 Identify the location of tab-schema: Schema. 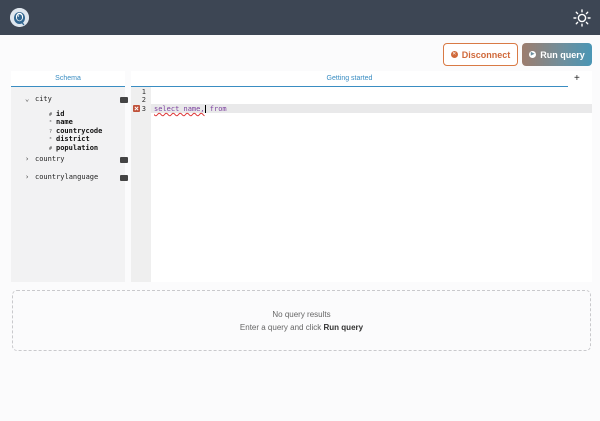
(68, 79).